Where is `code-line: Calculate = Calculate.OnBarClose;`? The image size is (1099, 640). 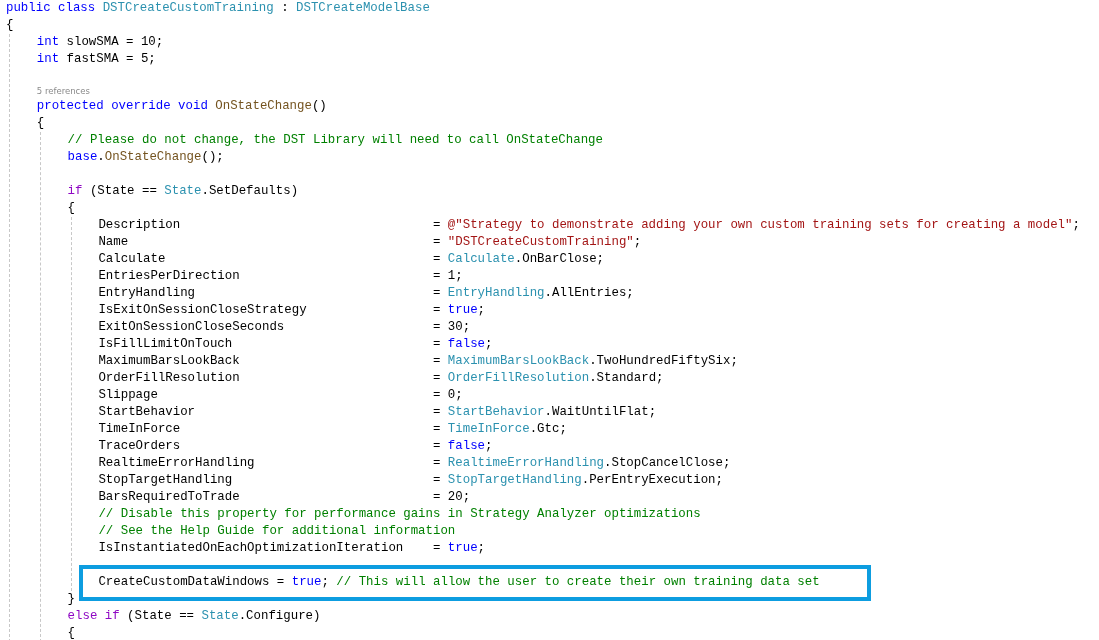
code-line: Calculate = Calculate.OnBarClose; is located at coordinates (351, 259).